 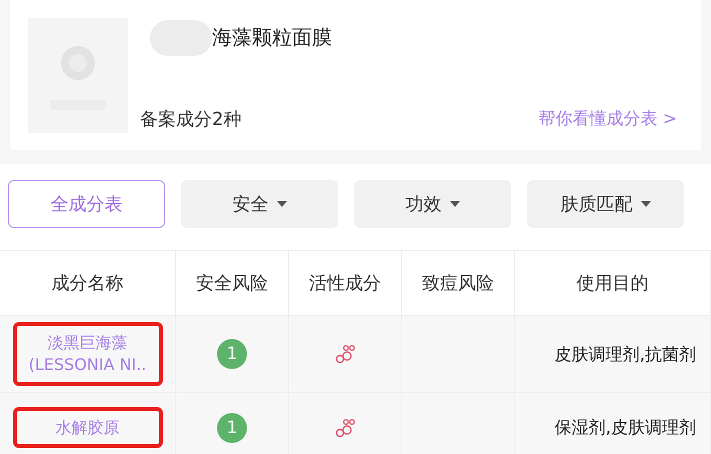 What do you see at coordinates (191, 119) in the screenshot?
I see `ingredient-count: 备案成分2种` at bounding box center [191, 119].